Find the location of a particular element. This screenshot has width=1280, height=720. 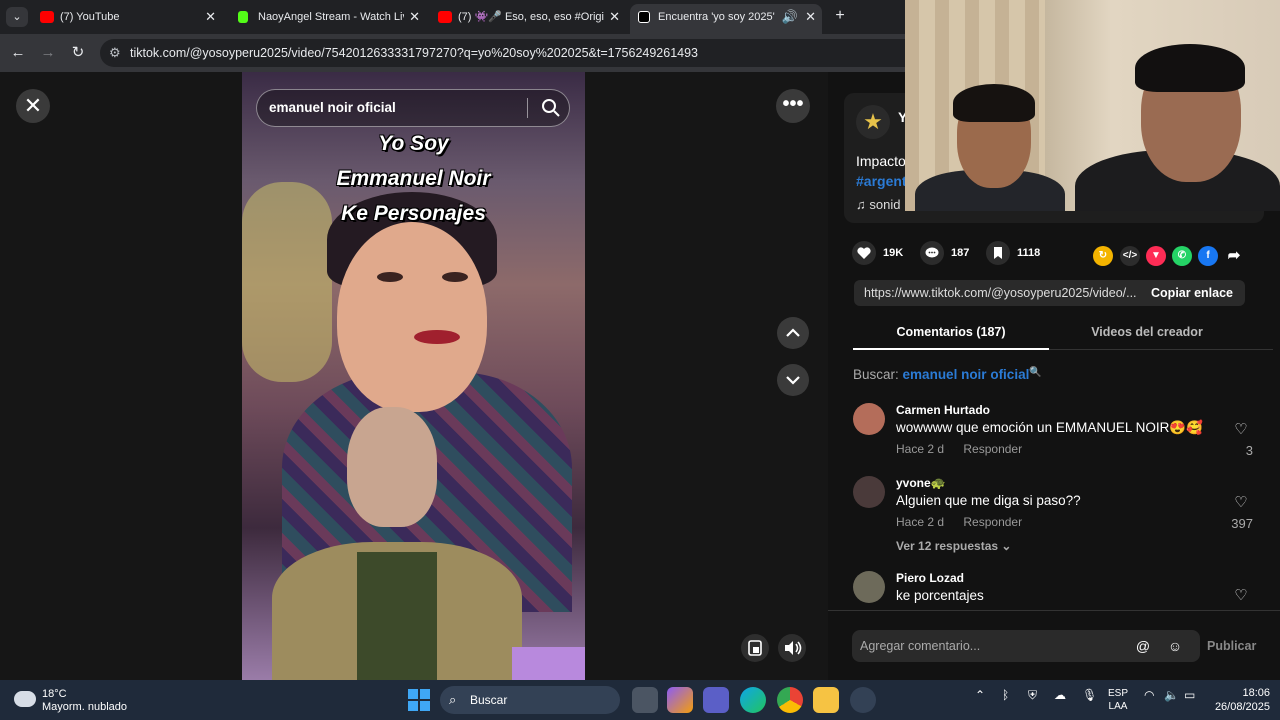

author-avatar: ★ is located at coordinates (873, 122).